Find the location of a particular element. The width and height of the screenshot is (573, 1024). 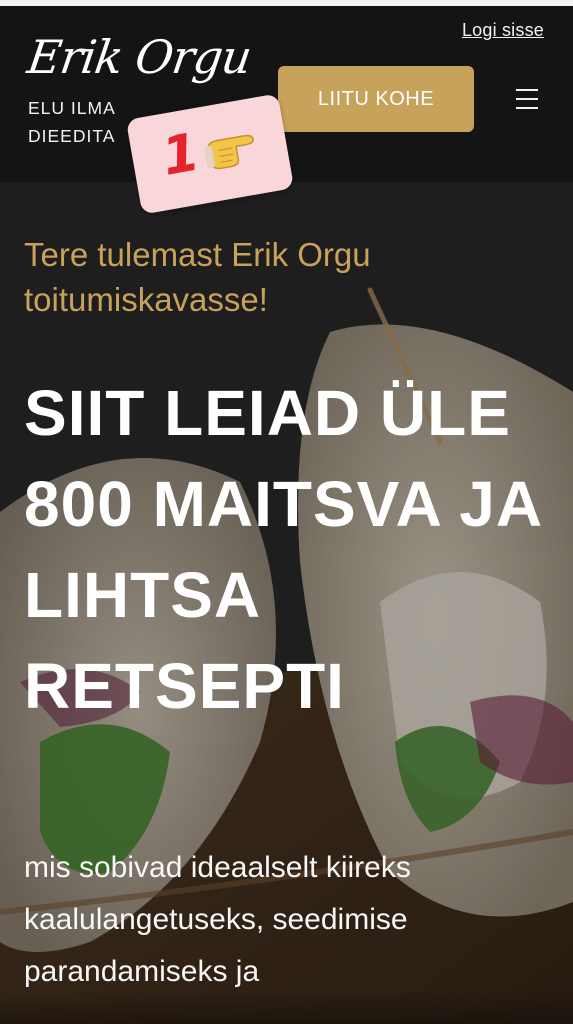

welcome-text: Tere tulemast Erik Orgu toitumiskavasse! is located at coordinates (197, 277).